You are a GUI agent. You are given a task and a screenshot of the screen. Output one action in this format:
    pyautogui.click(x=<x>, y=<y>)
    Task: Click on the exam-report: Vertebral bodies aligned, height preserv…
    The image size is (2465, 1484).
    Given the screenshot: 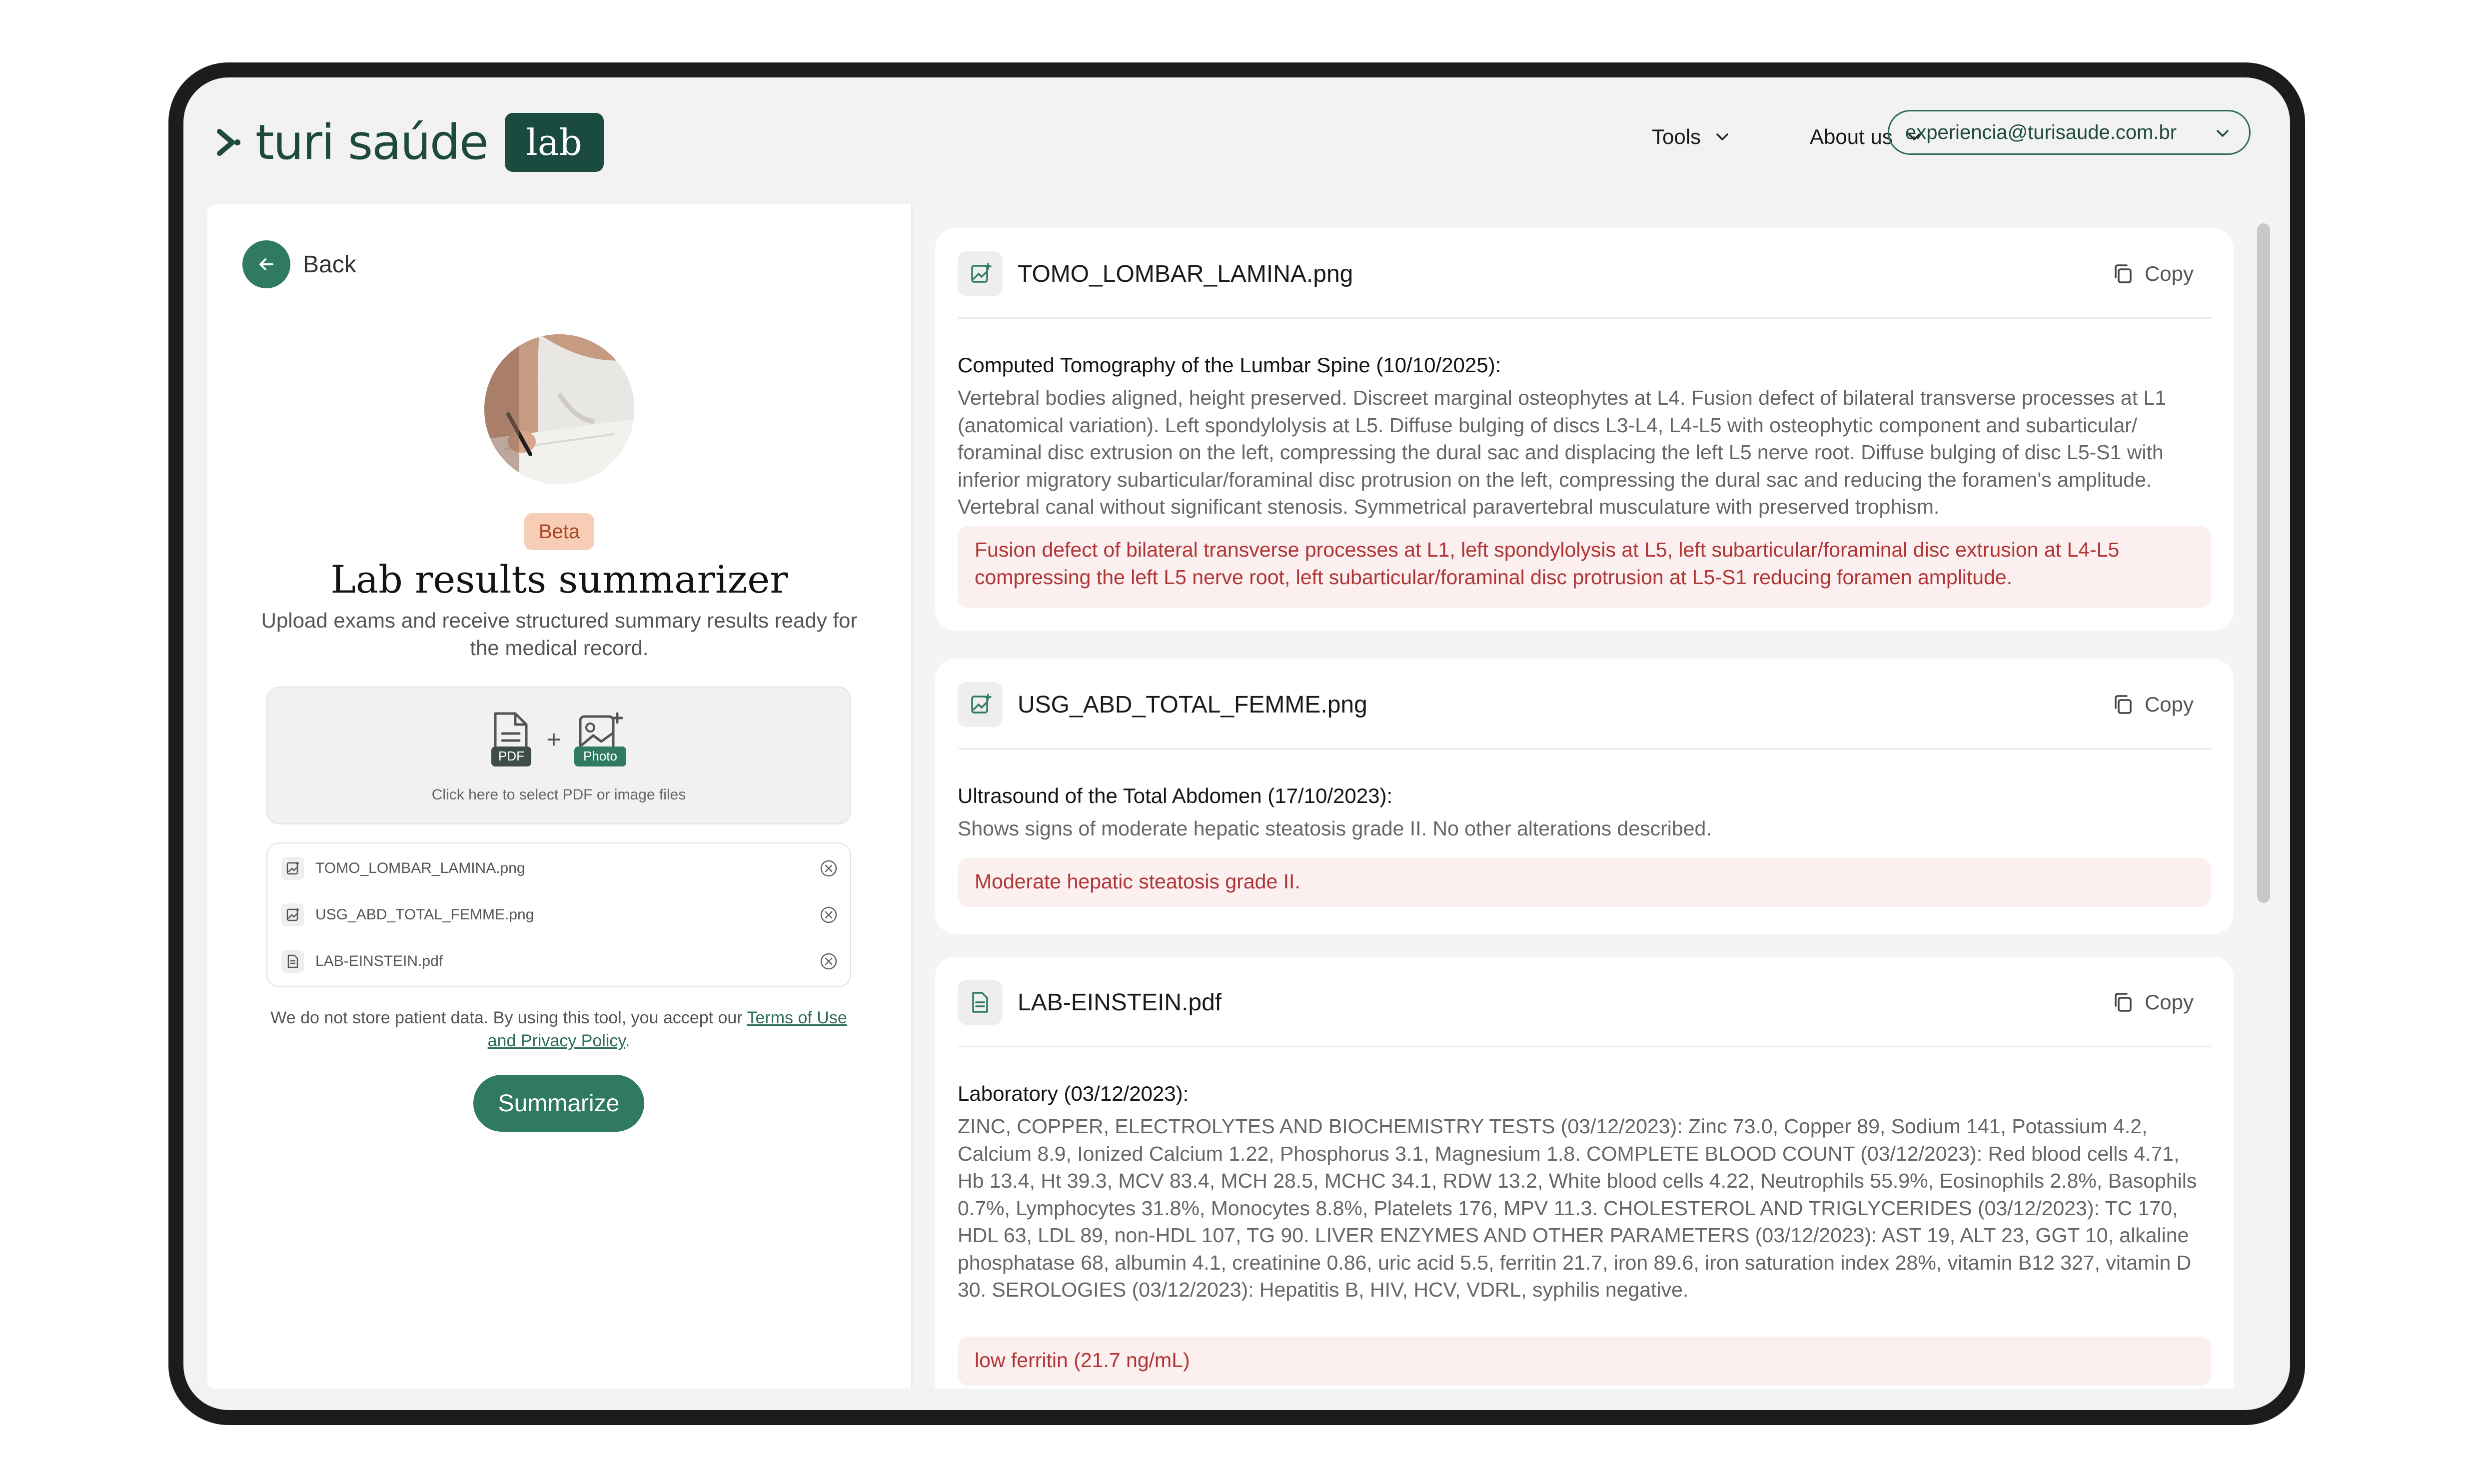 What is the action you would take?
    pyautogui.click(x=1562, y=452)
    